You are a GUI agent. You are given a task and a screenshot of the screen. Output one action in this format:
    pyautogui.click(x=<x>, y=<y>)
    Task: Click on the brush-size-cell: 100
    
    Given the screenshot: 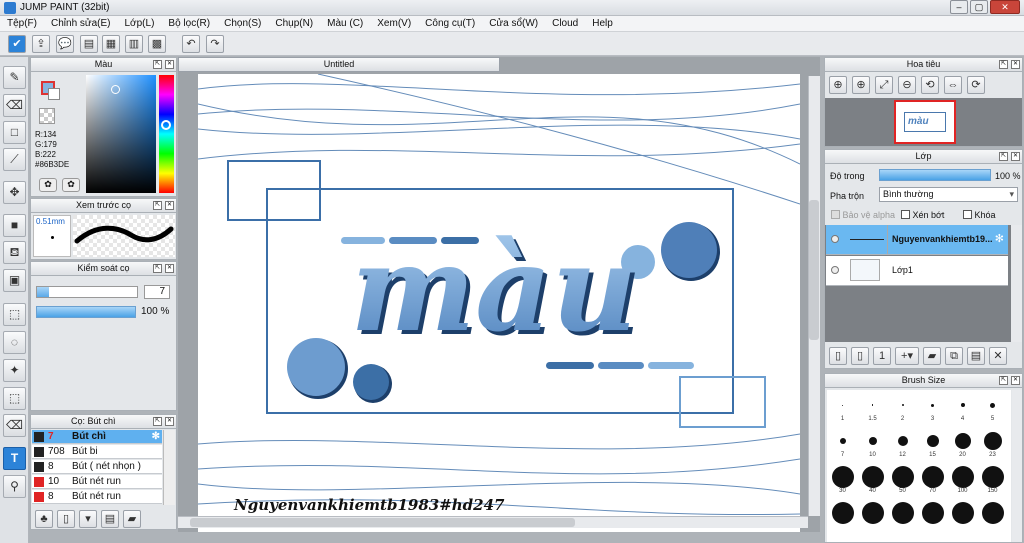 What is the action you would take?
    pyautogui.click(x=962, y=480)
    